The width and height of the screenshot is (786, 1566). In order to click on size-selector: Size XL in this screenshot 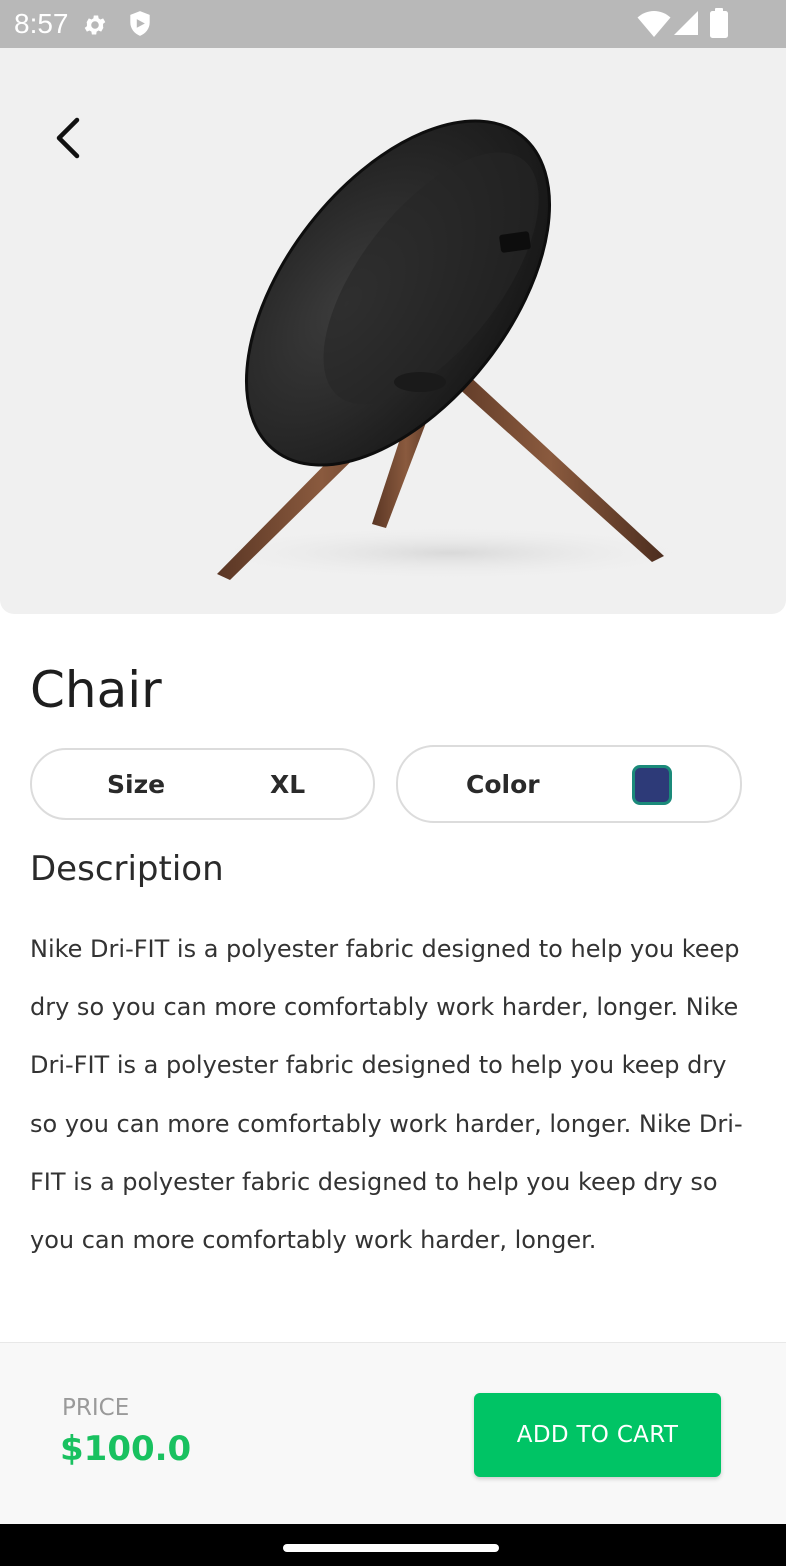, I will do `click(202, 784)`.